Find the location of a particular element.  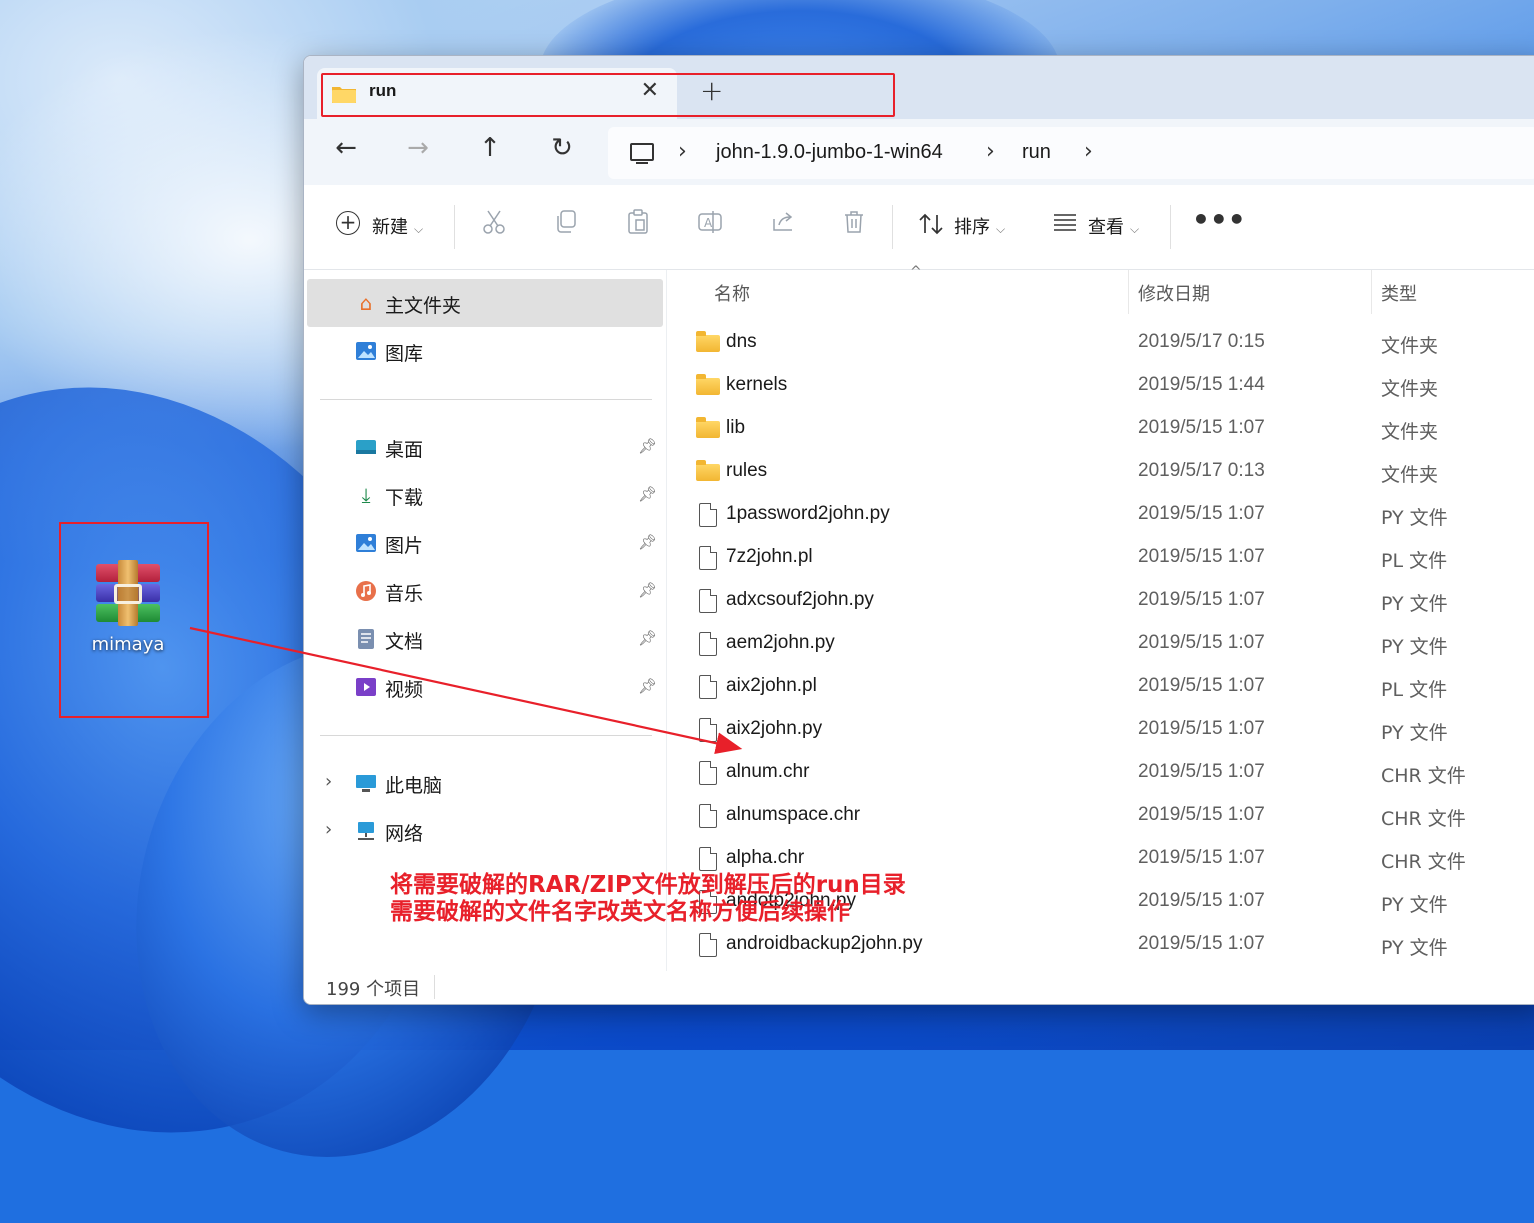

share-icon is located at coordinates (783, 222).